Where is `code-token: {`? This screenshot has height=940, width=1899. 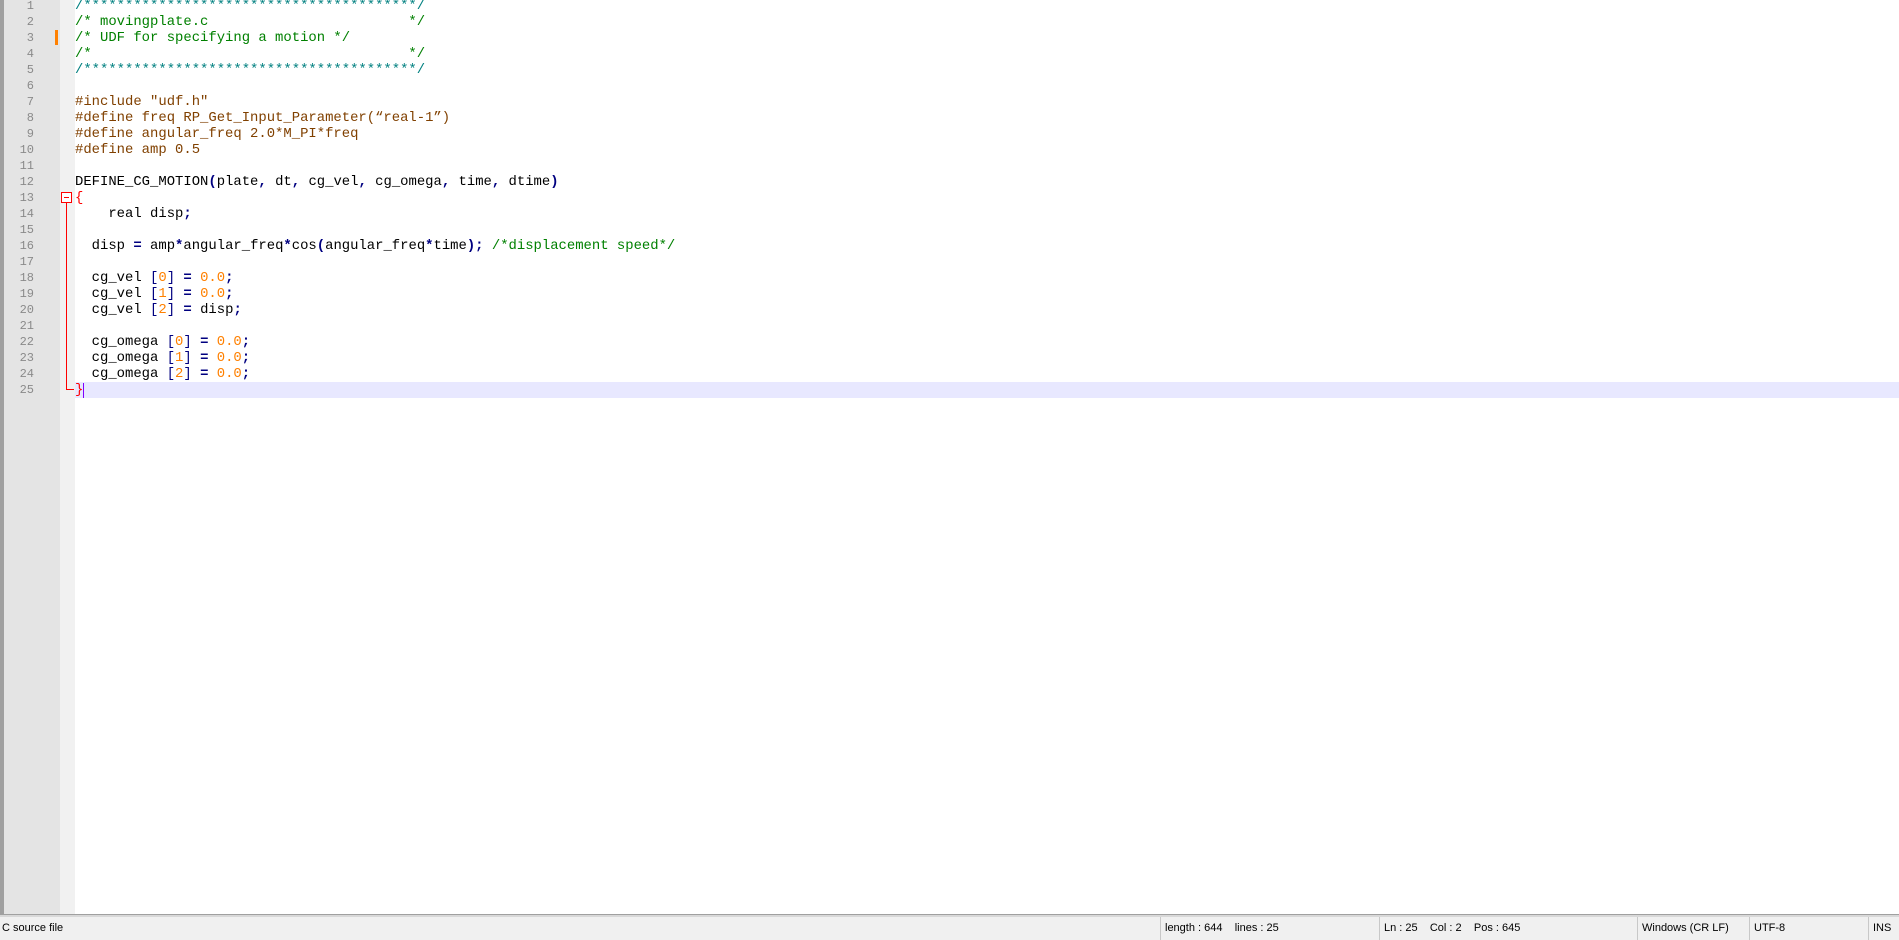
code-token: { is located at coordinates (79, 198).